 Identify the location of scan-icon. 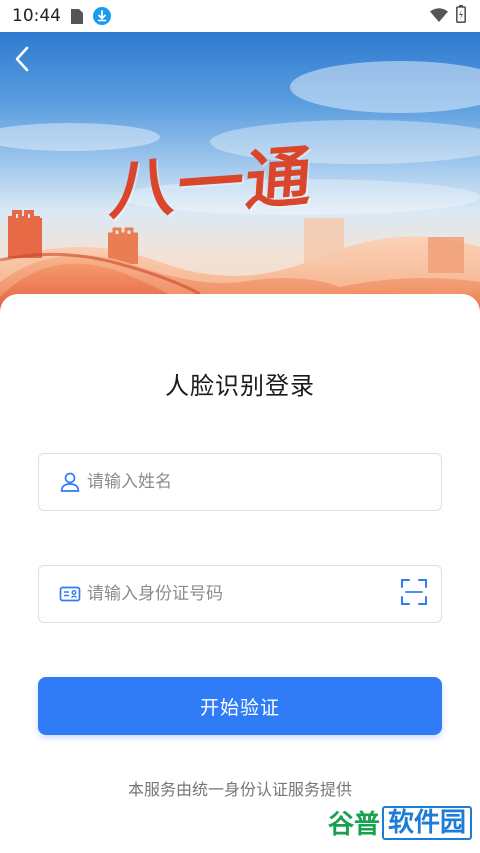
(414, 594).